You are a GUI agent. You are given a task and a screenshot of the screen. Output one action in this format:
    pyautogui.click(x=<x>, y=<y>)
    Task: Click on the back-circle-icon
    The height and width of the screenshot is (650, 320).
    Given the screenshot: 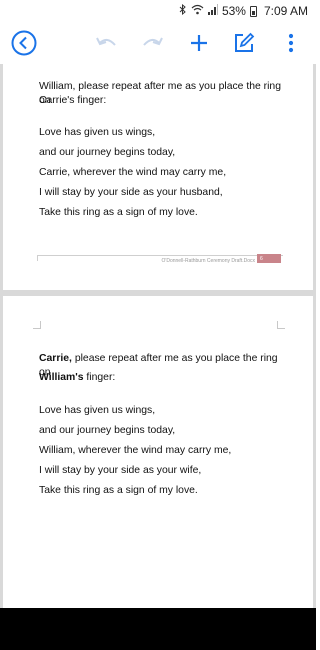 What is the action you would take?
    pyautogui.click(x=24, y=43)
    